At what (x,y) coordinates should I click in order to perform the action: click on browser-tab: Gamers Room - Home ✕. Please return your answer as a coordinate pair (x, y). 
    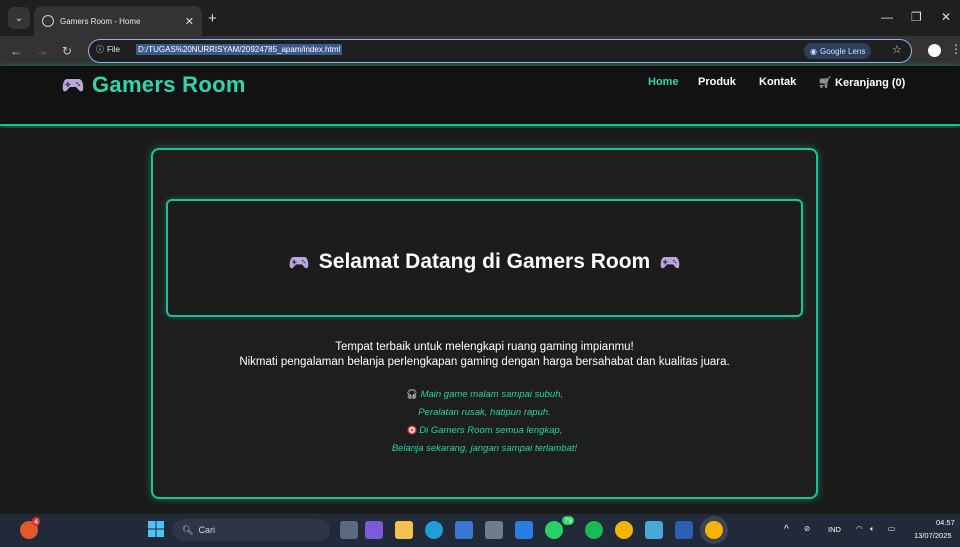
    Looking at the image, I should click on (118, 21).